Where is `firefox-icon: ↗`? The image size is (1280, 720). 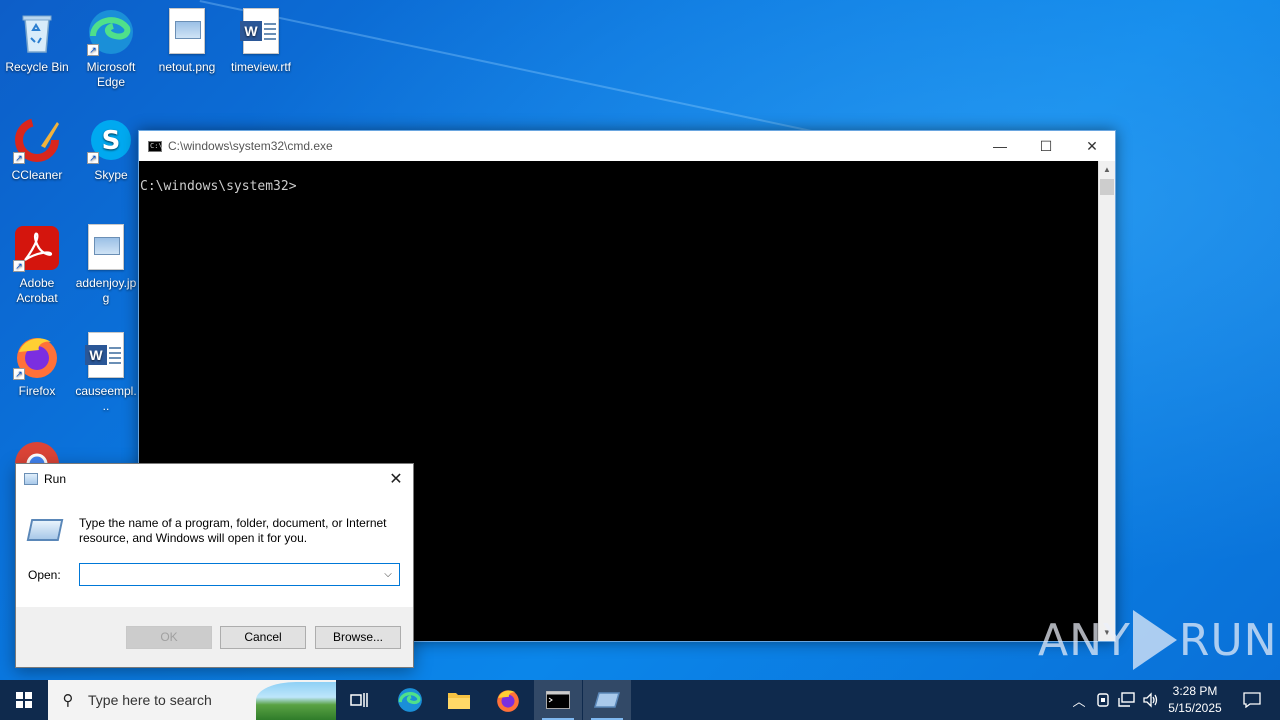 firefox-icon: ↗ is located at coordinates (37, 356).